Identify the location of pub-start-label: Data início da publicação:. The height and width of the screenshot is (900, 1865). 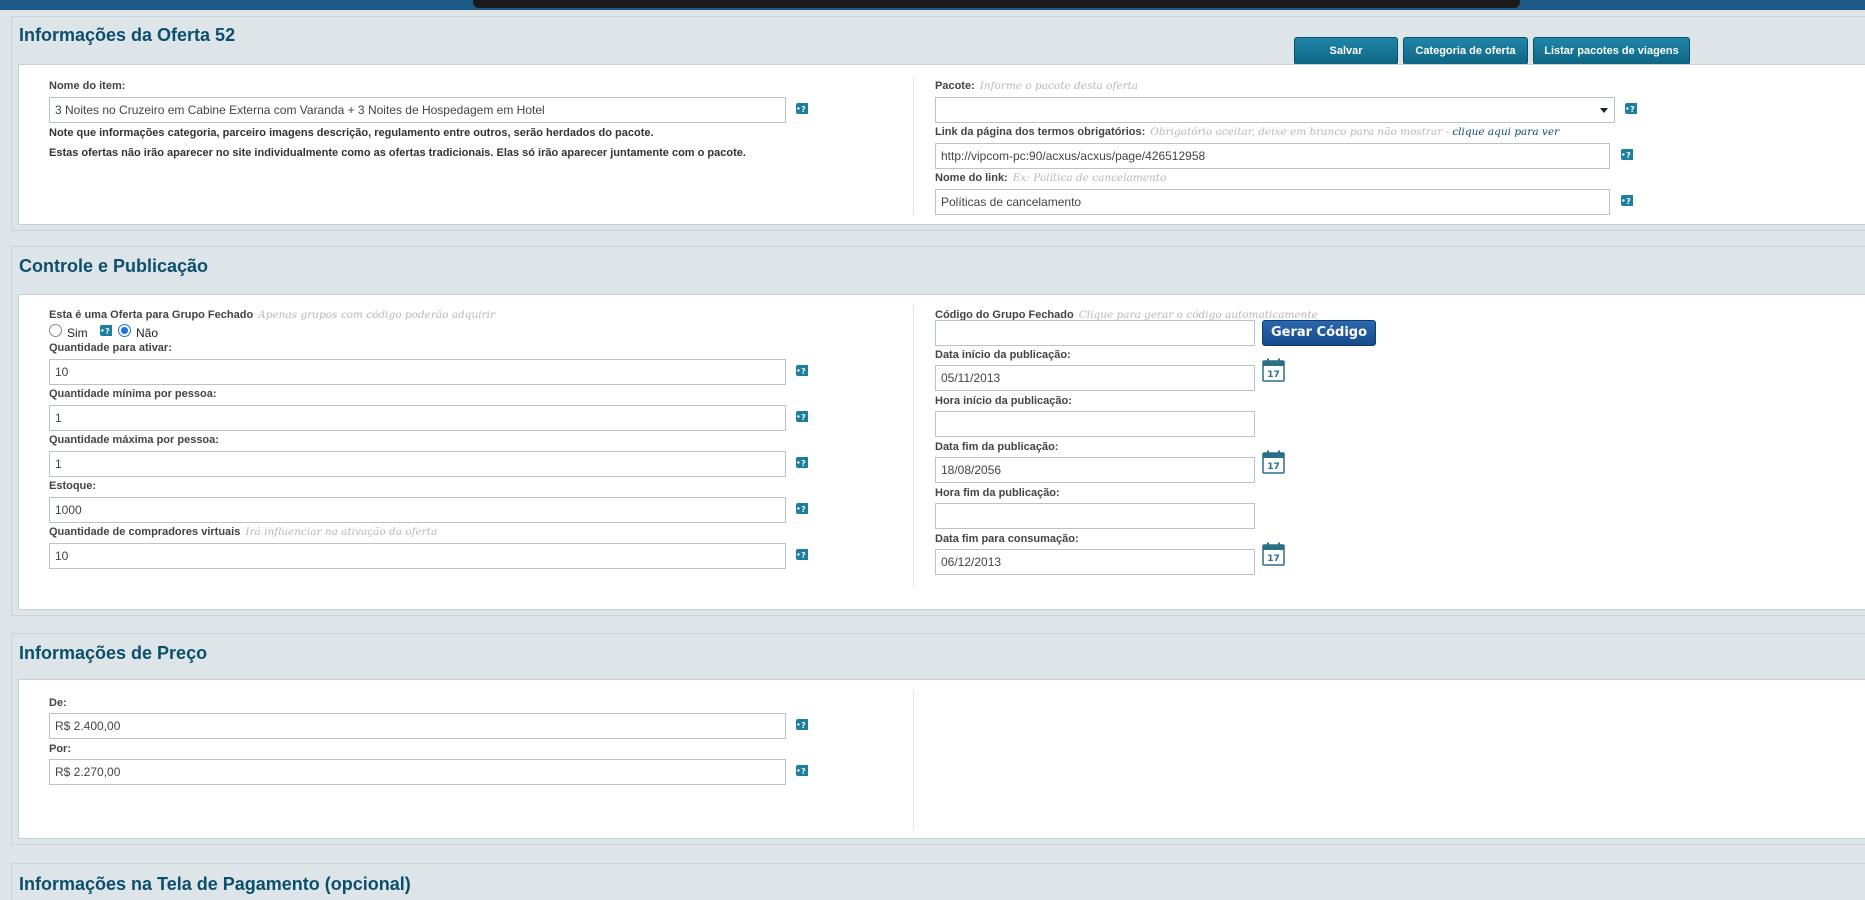
(1003, 355).